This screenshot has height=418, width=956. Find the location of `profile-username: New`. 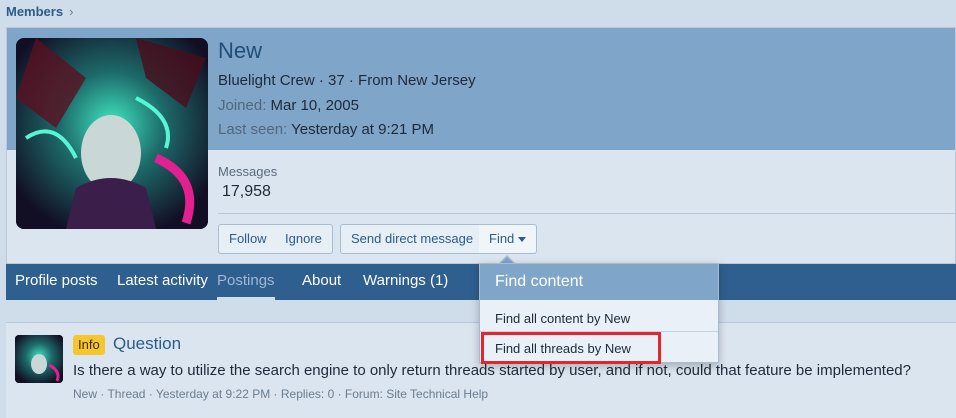

profile-username: New is located at coordinates (240, 50).